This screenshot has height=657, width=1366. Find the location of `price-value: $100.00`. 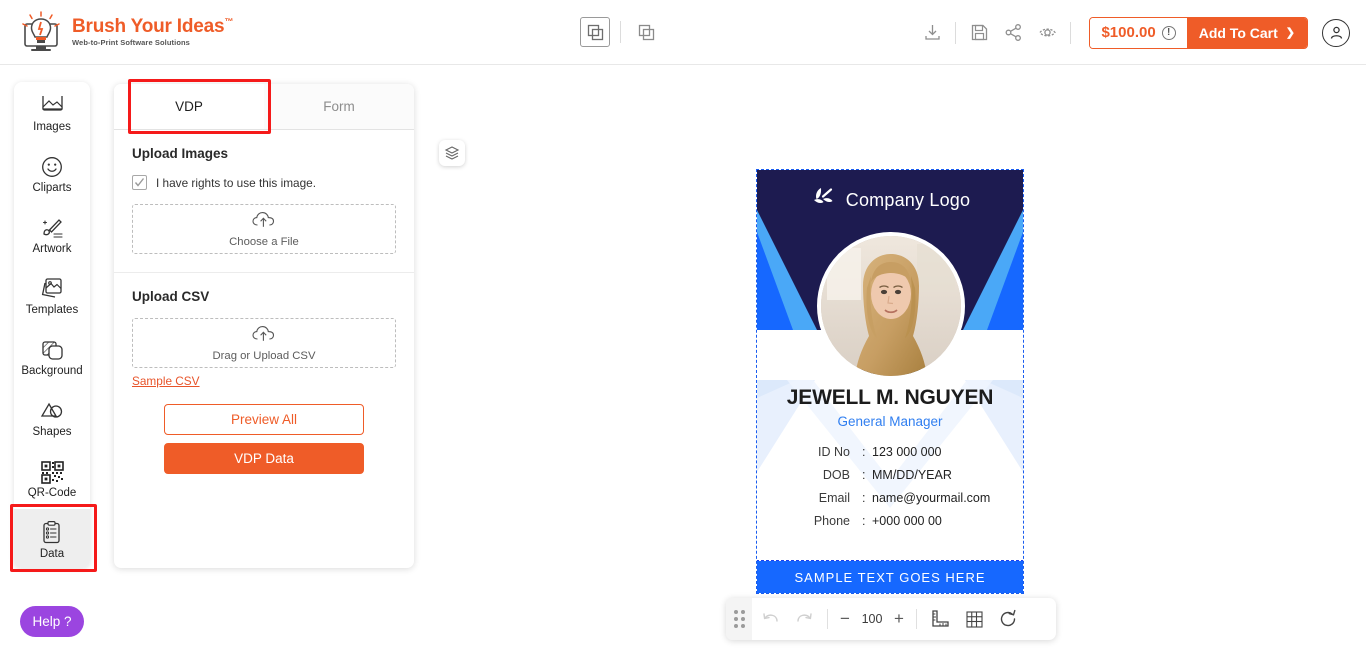

price-value: $100.00 is located at coordinates (1128, 32).